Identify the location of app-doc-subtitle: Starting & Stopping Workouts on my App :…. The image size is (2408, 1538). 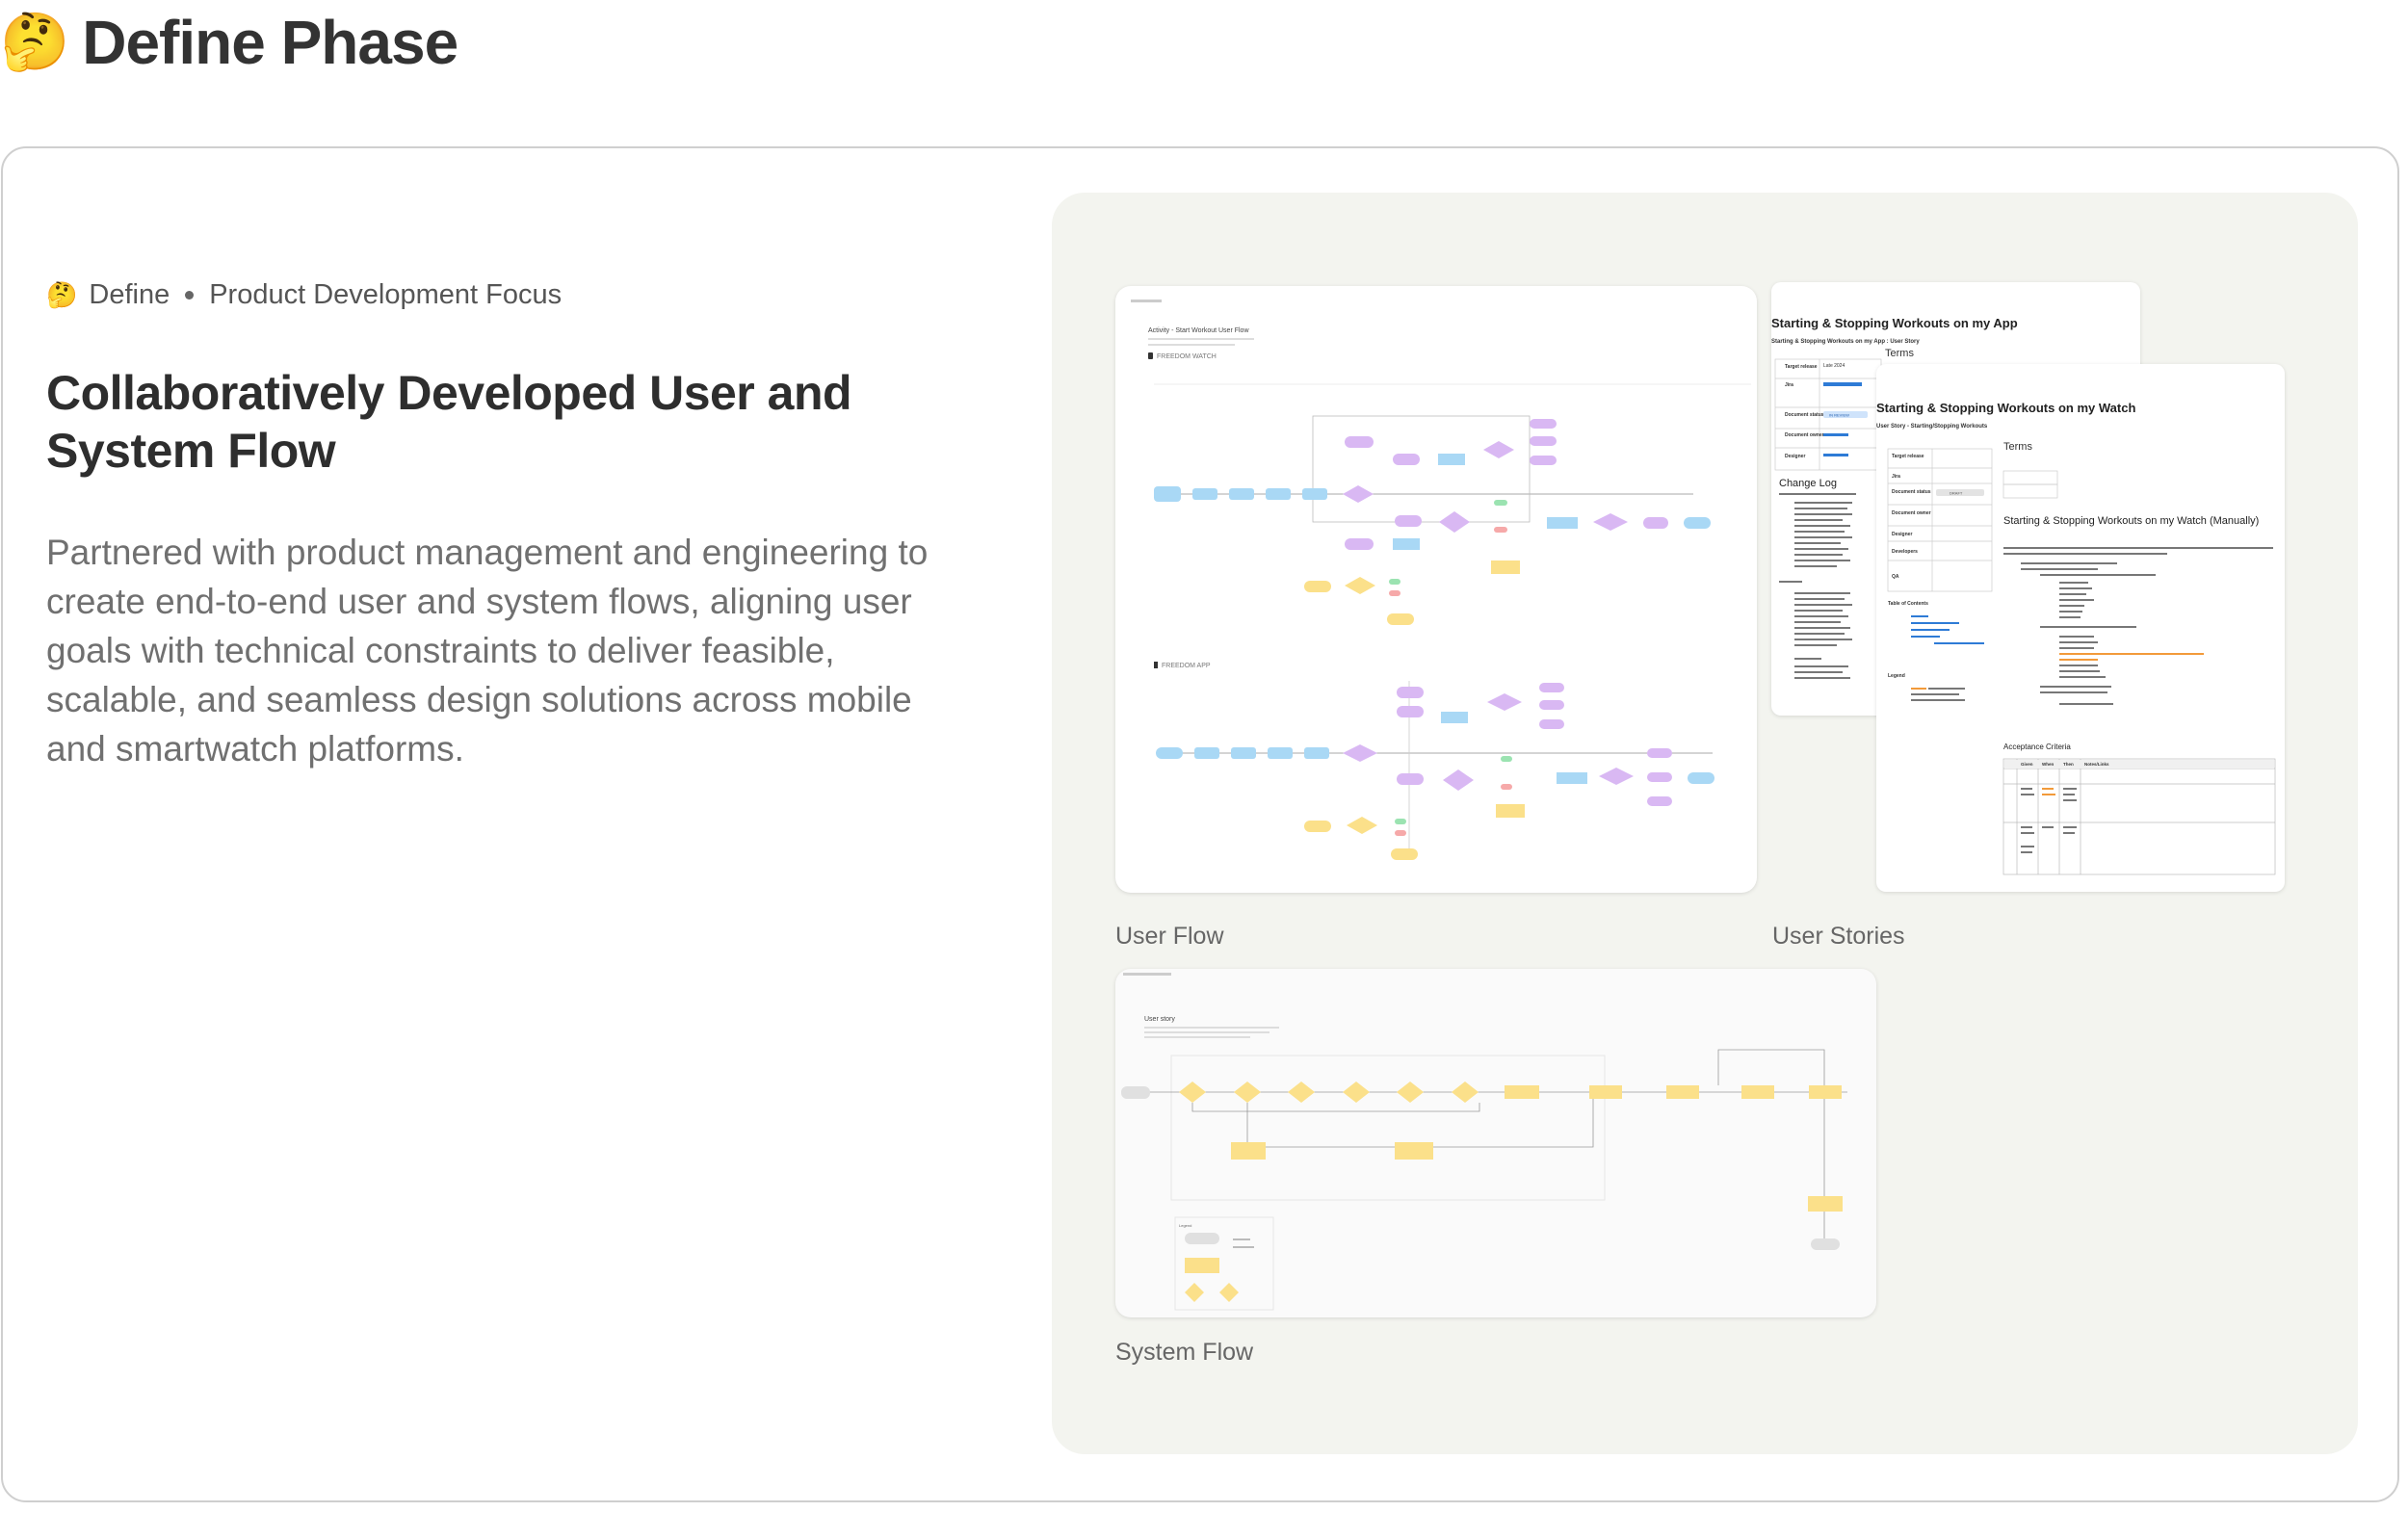
(1845, 342).